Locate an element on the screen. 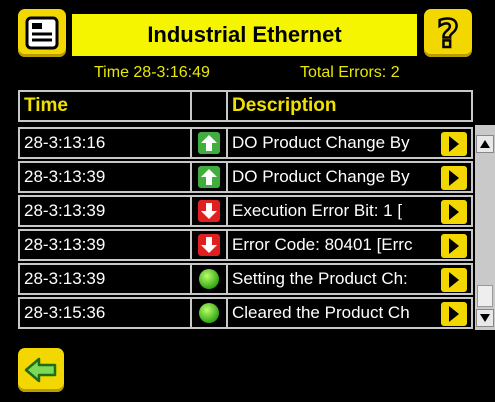 The height and width of the screenshot is (402, 495). table-row: 28-3:13:16 DO Product Change By is located at coordinates (245, 143).